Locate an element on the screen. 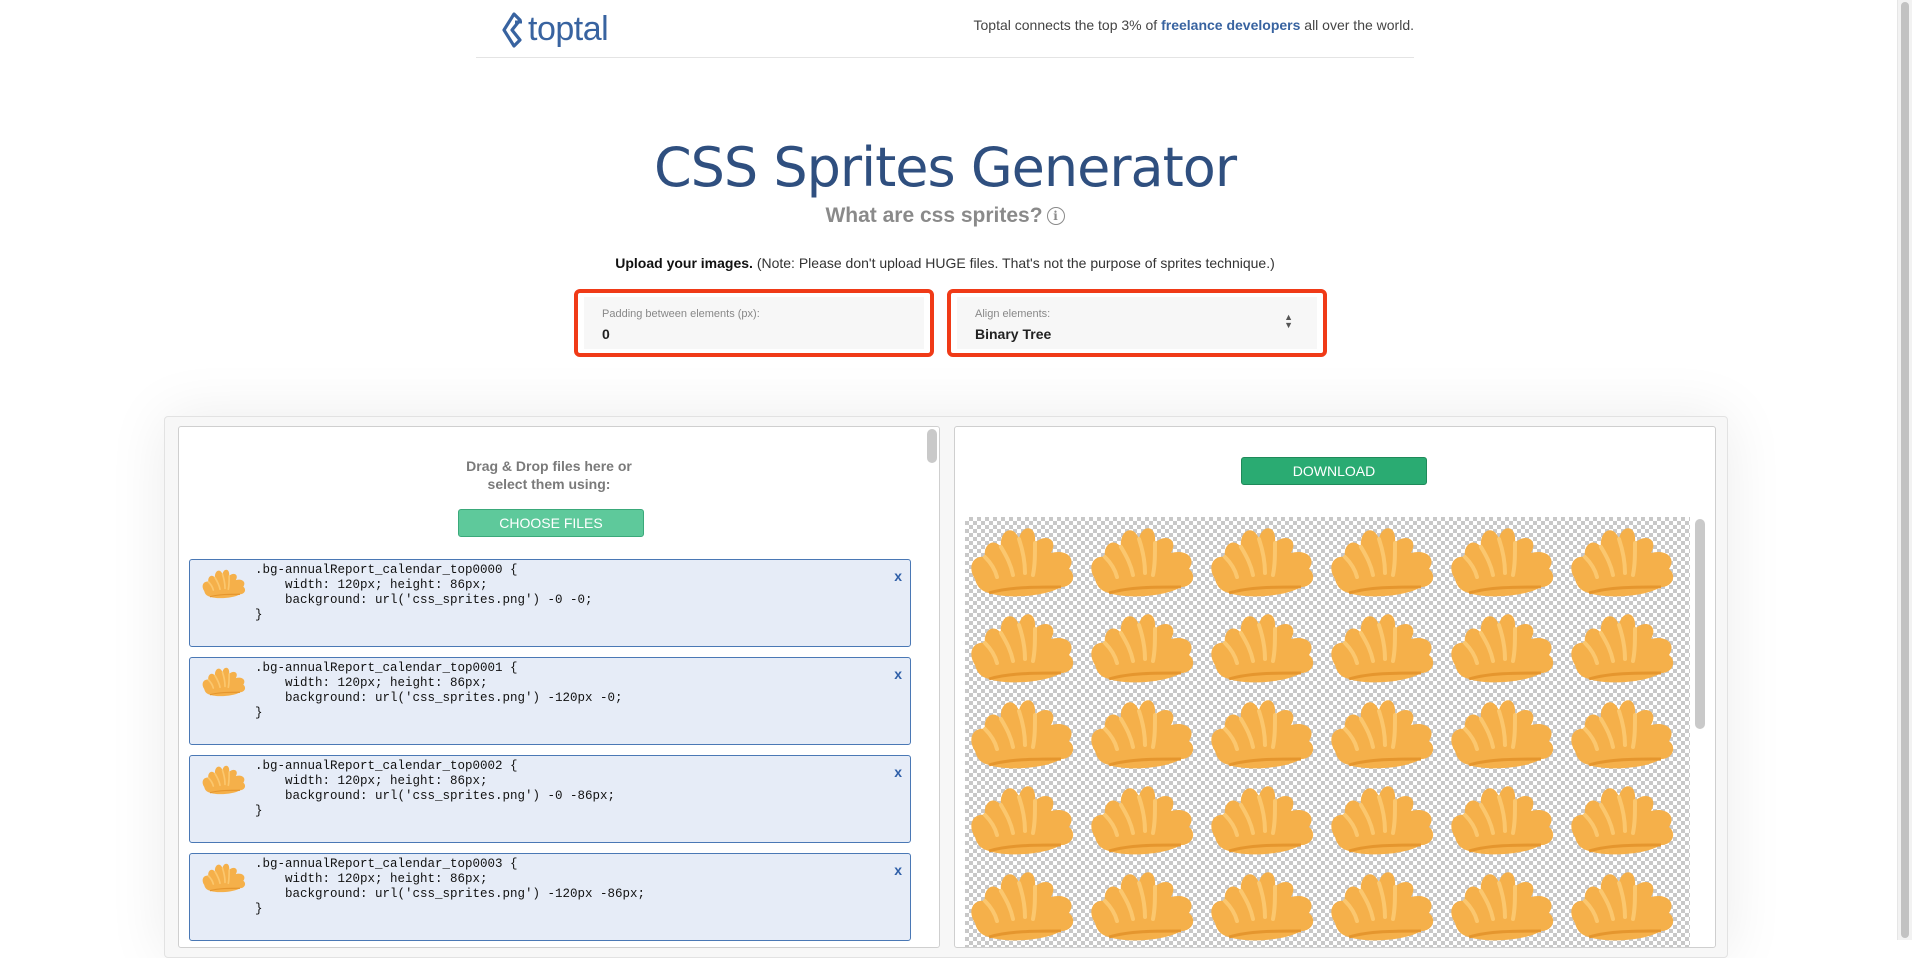  preview-scrollbar is located at coordinates (1700, 624).